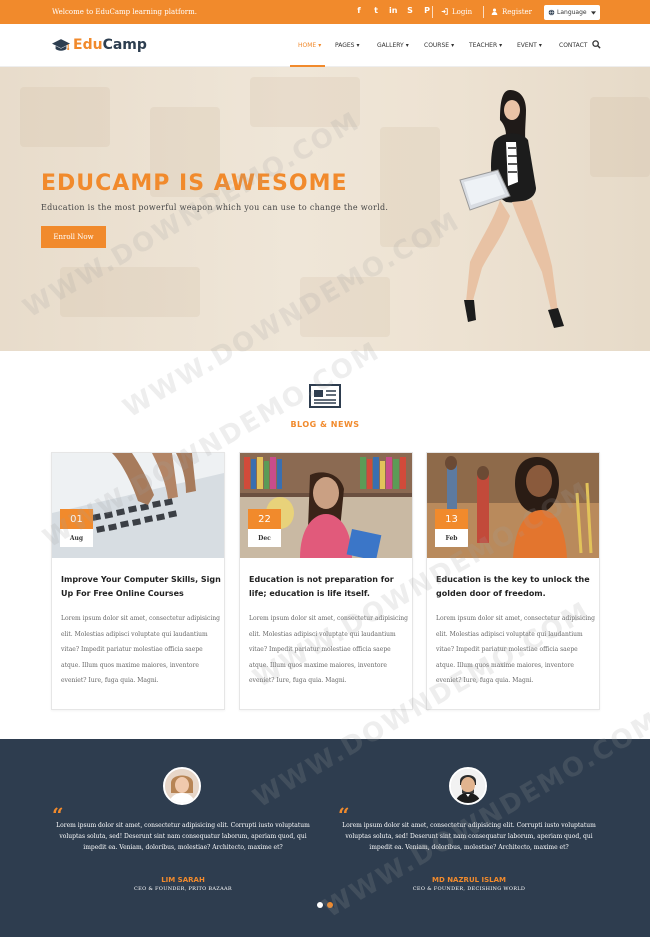  What do you see at coordinates (183, 889) in the screenshot?
I see `testimonial-role: CEO & FOUNDER, PRITO BAZAAR` at bounding box center [183, 889].